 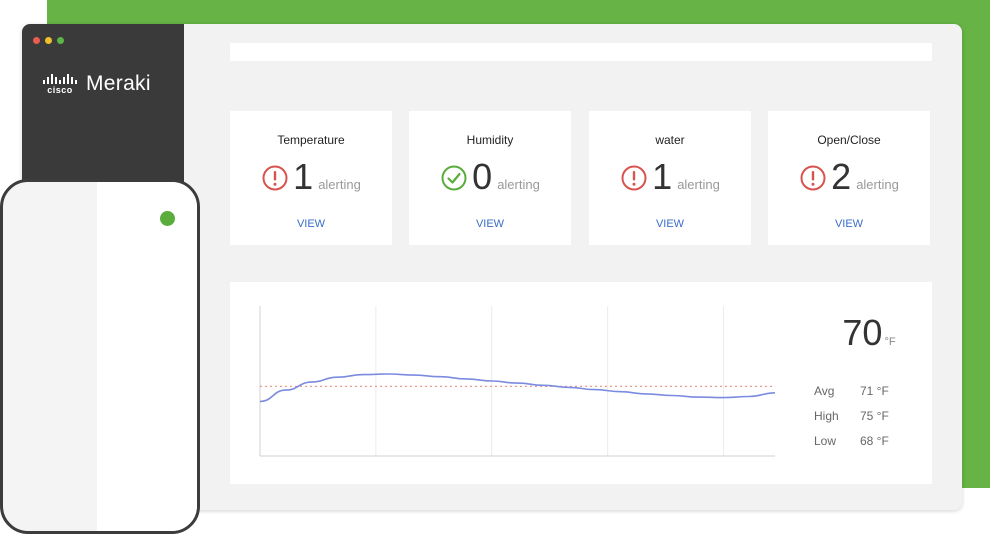 I want to click on maximize-dot, so click(x=60, y=40).